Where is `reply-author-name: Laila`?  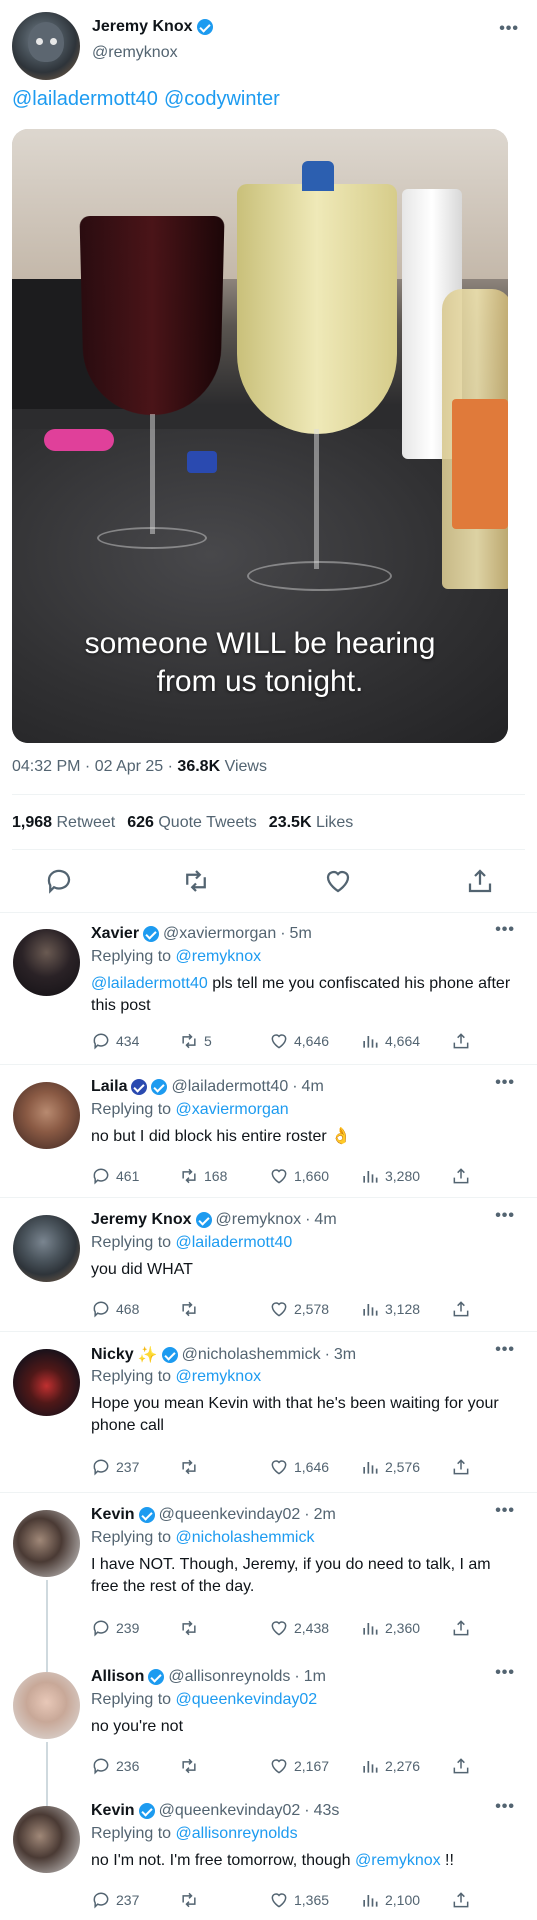
reply-author-name: Laila is located at coordinates (109, 1087).